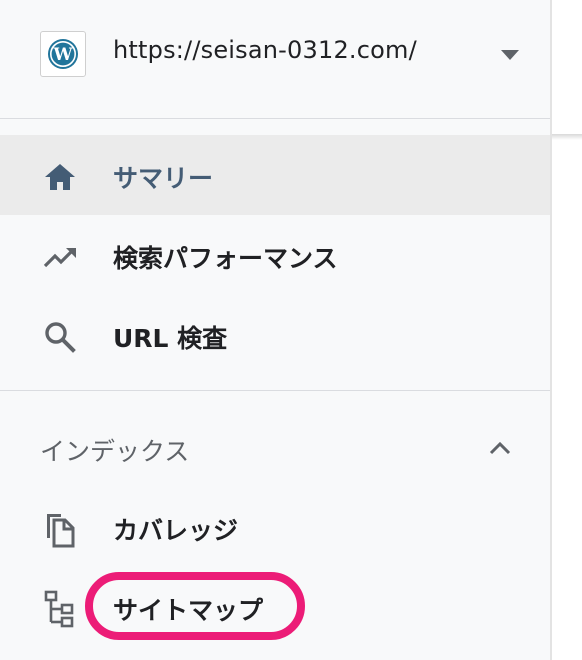 The image size is (582, 660). I want to click on panel-shadow, so click(567, 137).